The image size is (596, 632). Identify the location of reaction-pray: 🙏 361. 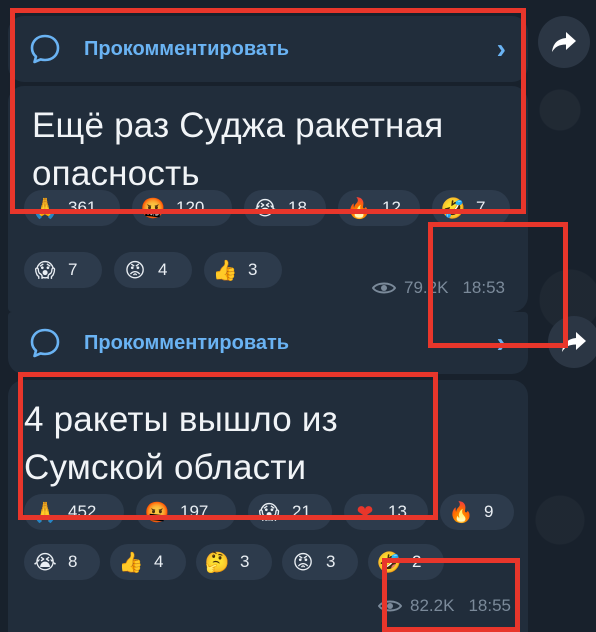
(72, 208).